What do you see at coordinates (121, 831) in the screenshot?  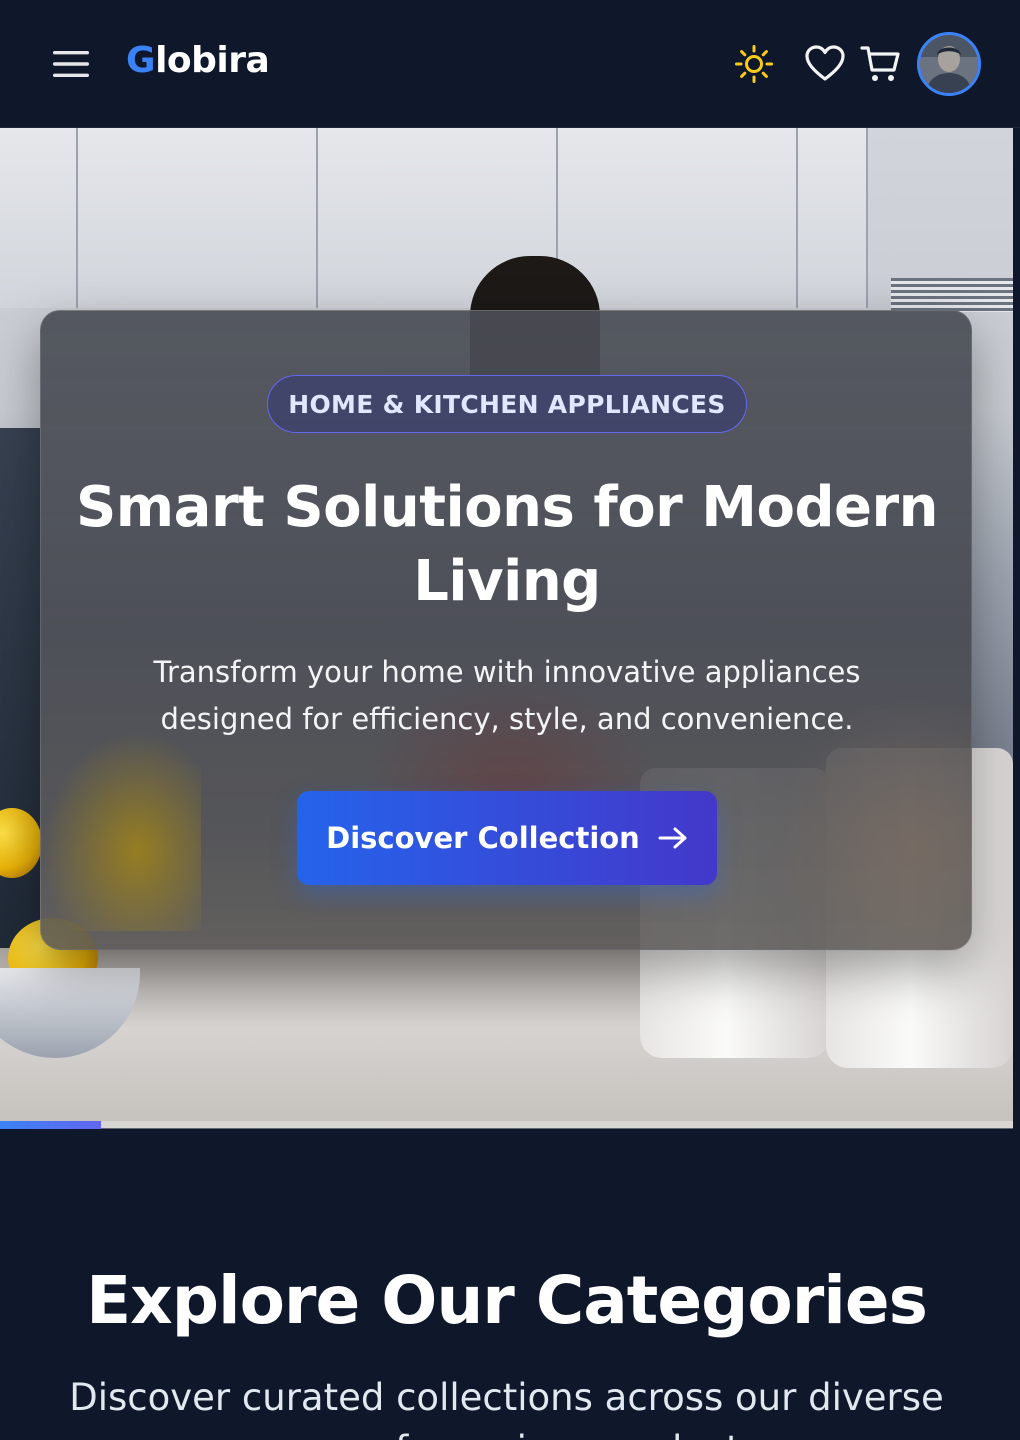 I see `card-glow` at bounding box center [121, 831].